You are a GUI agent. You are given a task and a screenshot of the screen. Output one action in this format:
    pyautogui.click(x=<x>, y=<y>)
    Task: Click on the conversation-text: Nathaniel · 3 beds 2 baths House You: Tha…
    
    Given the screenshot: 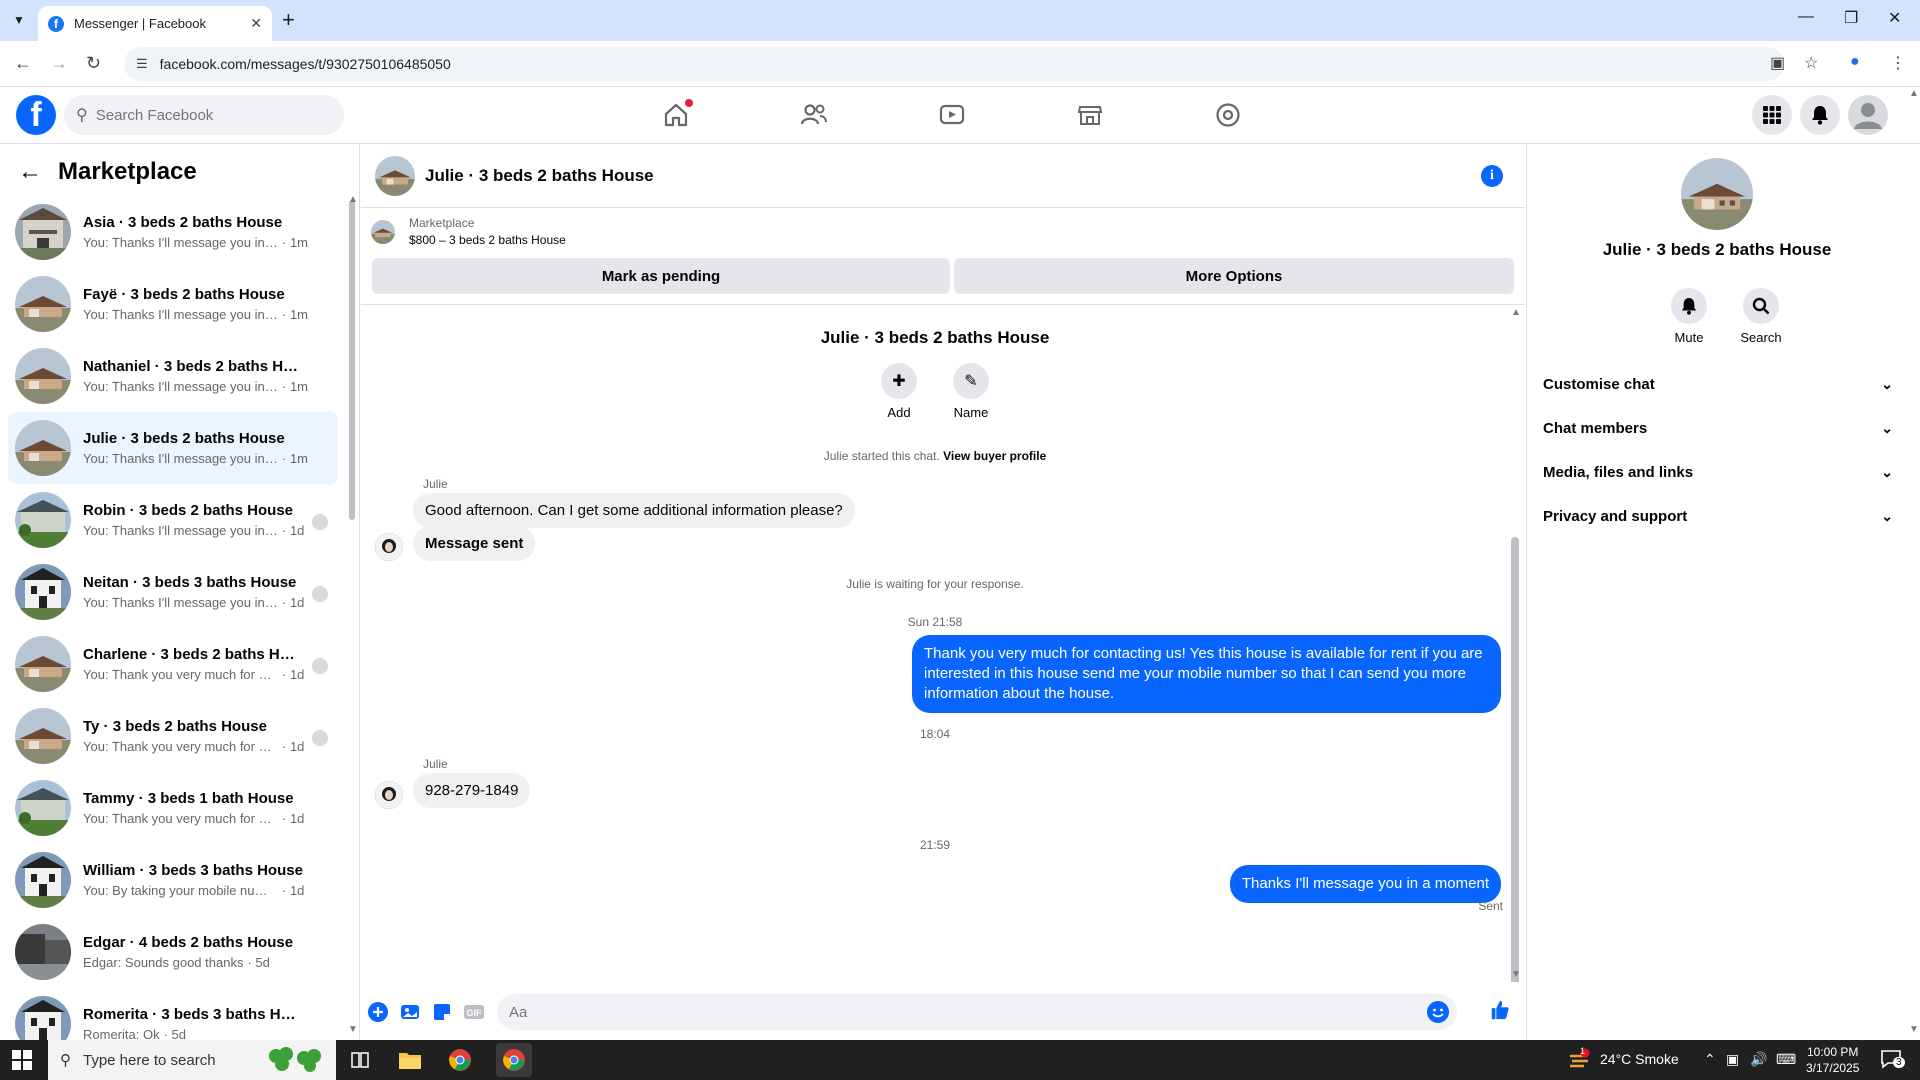 What is the action you would take?
    pyautogui.click(x=210, y=376)
    